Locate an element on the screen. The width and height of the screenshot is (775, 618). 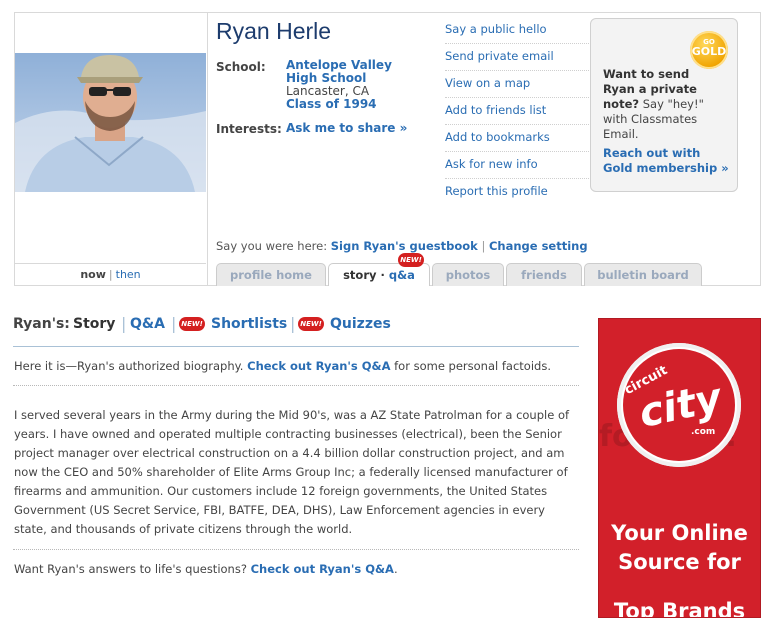
profile-photo is located at coordinates (110, 122).